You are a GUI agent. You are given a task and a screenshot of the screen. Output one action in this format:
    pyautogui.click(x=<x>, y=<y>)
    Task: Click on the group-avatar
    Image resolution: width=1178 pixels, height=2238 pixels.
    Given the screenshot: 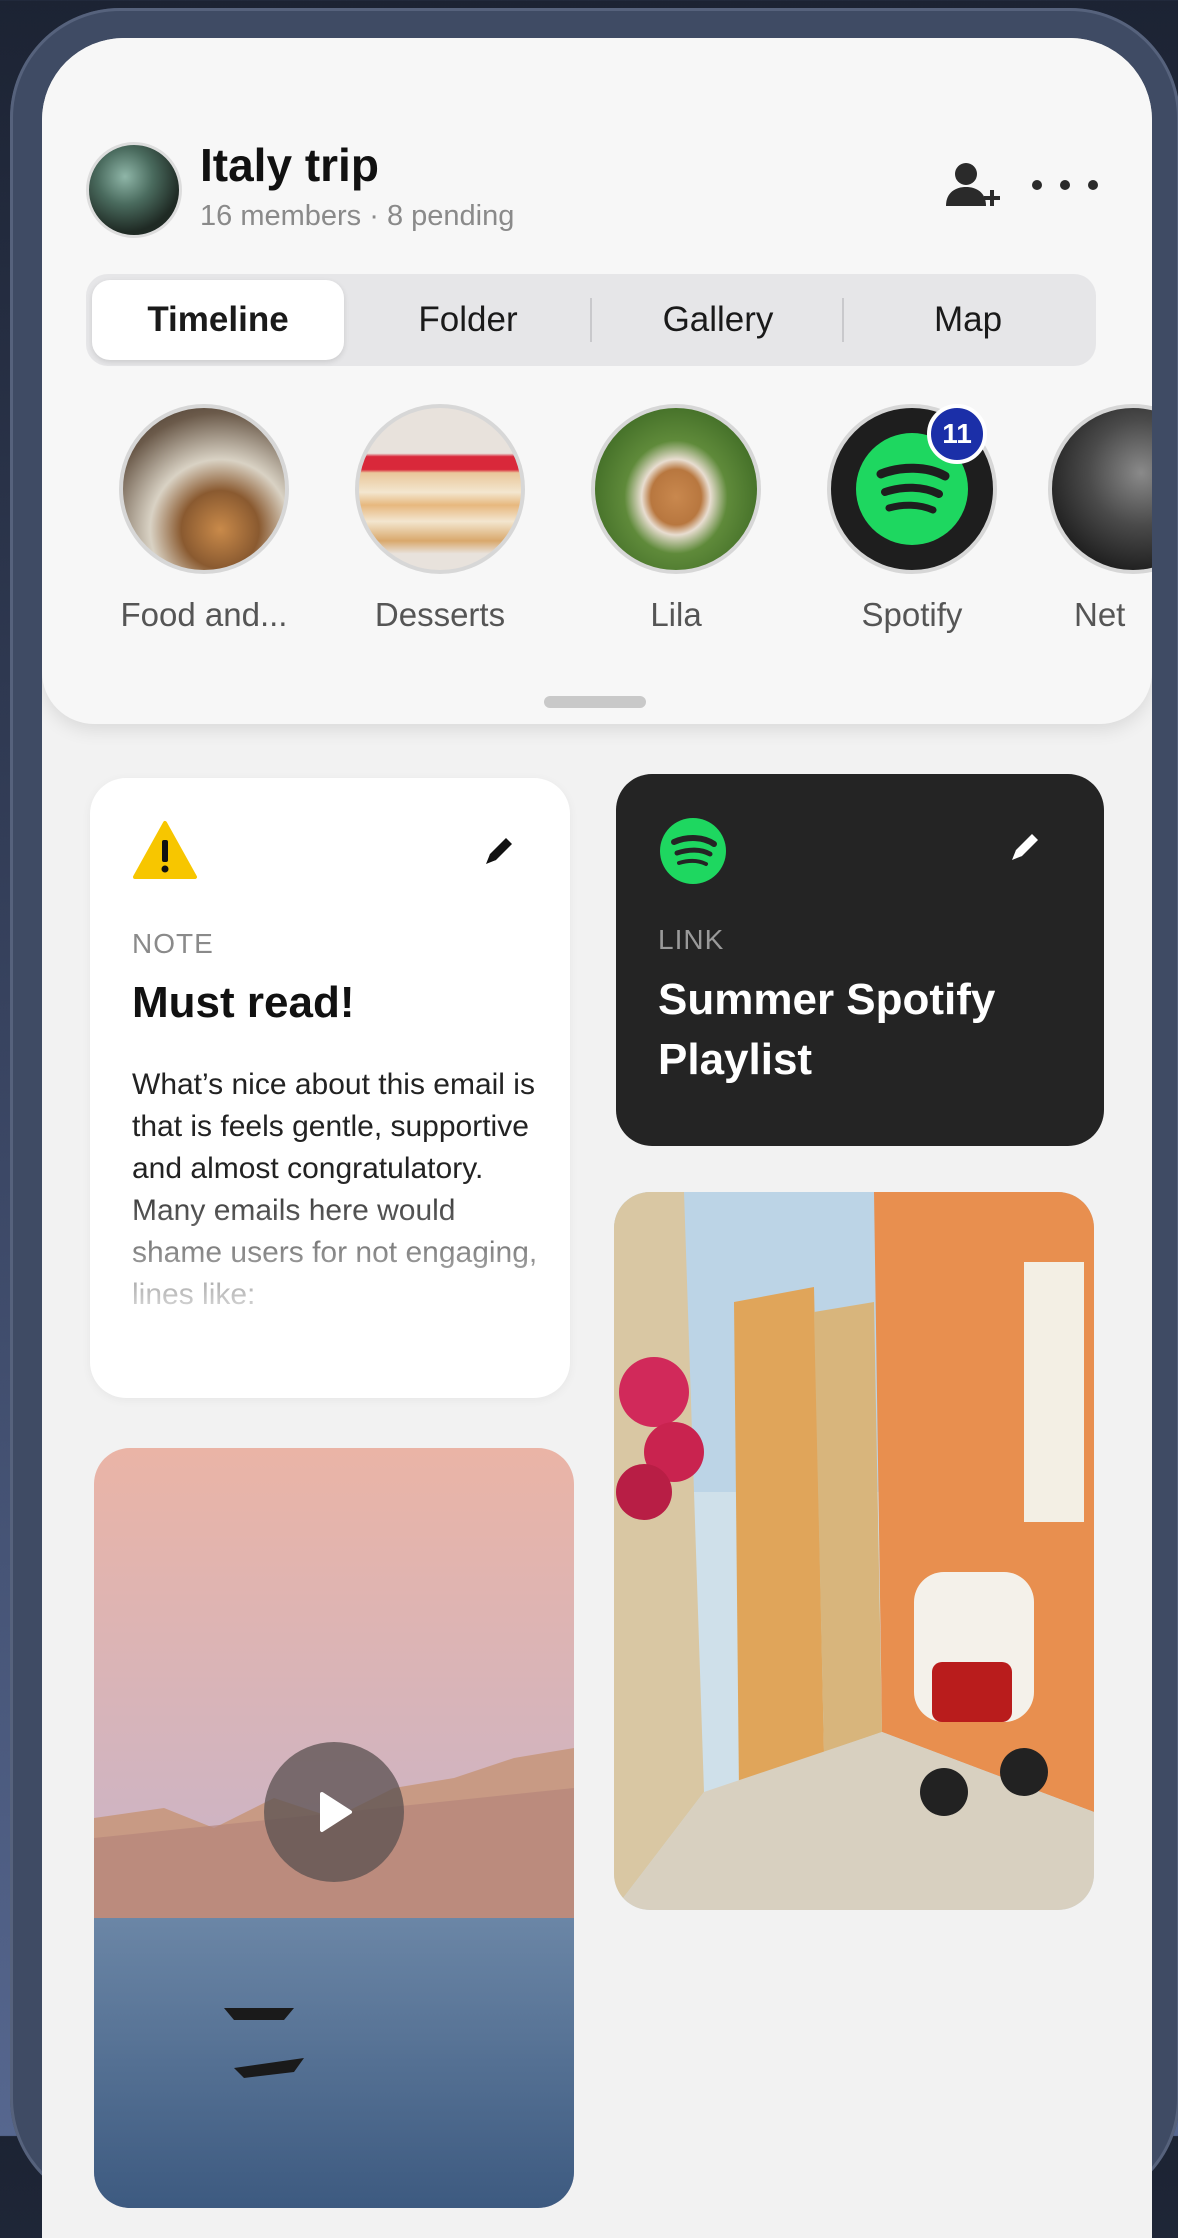 What is the action you would take?
    pyautogui.click(x=134, y=190)
    